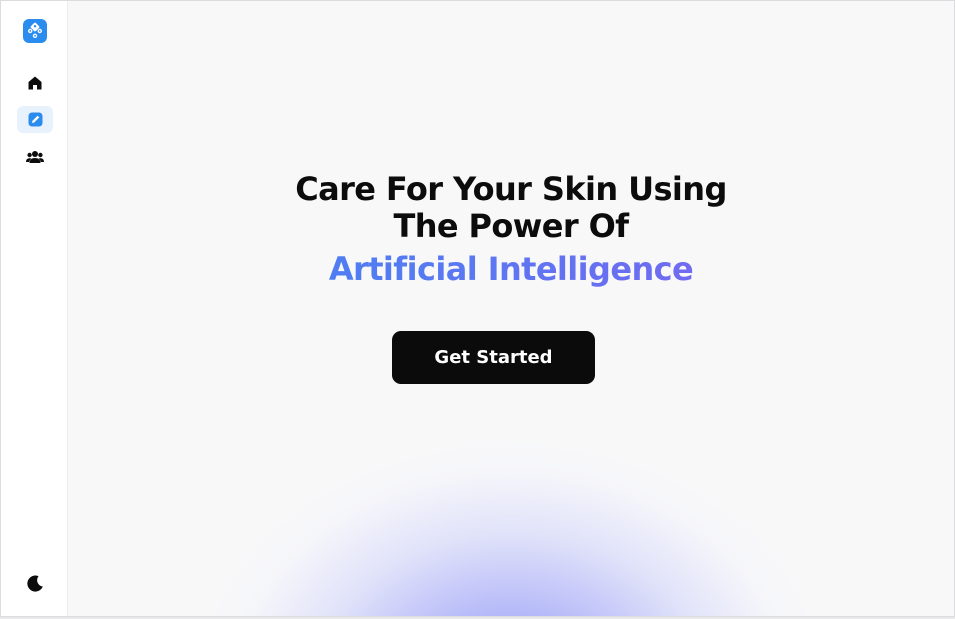 The height and width of the screenshot is (619, 955). What do you see at coordinates (511, 226) in the screenshot?
I see `headline-line-2: The Power Of` at bounding box center [511, 226].